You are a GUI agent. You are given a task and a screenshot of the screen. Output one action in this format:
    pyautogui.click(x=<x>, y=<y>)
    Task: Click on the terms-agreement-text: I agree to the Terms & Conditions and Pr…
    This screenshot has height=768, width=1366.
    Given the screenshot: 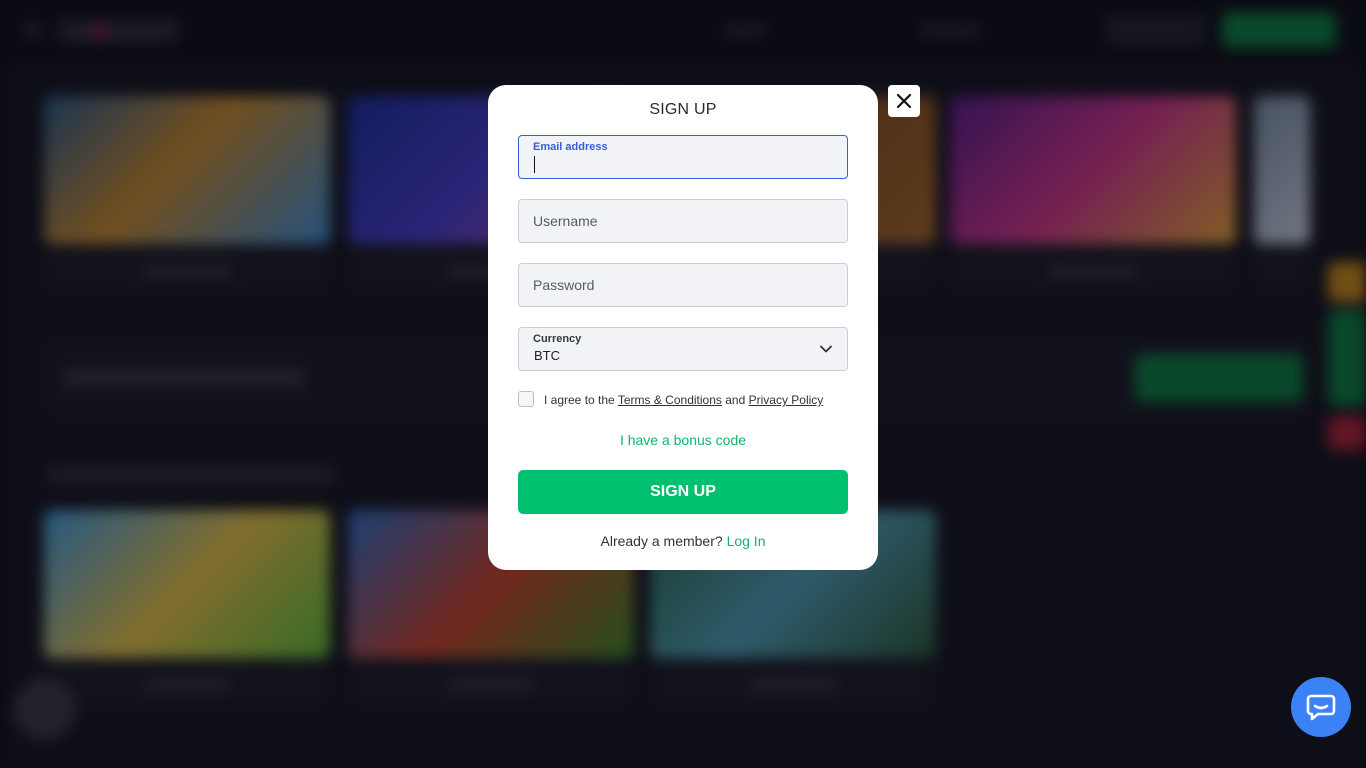 What is the action you would take?
    pyautogui.click(x=684, y=400)
    